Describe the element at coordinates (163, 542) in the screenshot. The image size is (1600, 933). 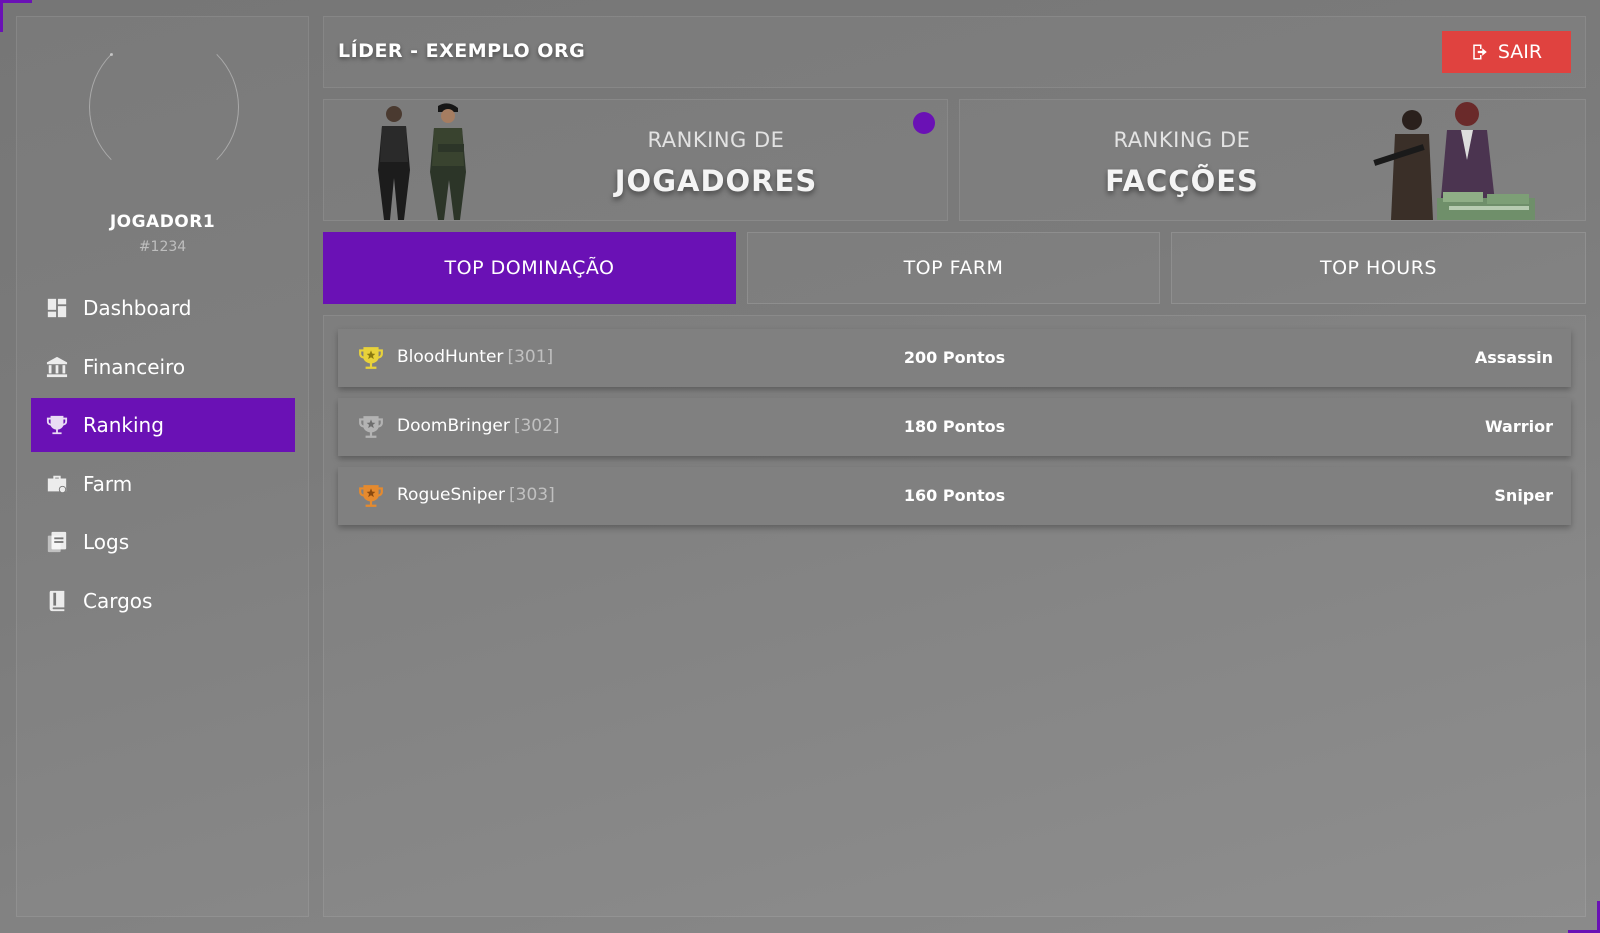
I see `sidebar-item-logs: Logs` at that location.